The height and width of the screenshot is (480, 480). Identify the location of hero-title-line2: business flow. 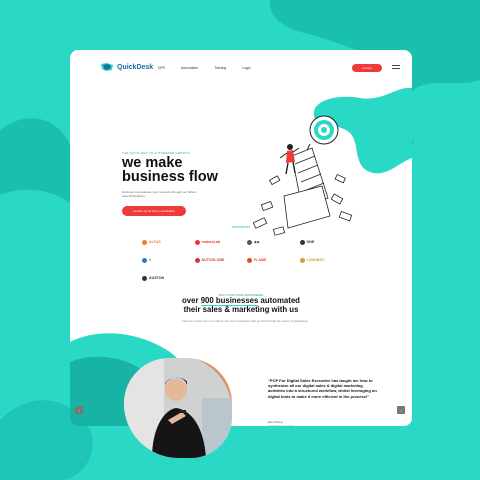
(170, 177).